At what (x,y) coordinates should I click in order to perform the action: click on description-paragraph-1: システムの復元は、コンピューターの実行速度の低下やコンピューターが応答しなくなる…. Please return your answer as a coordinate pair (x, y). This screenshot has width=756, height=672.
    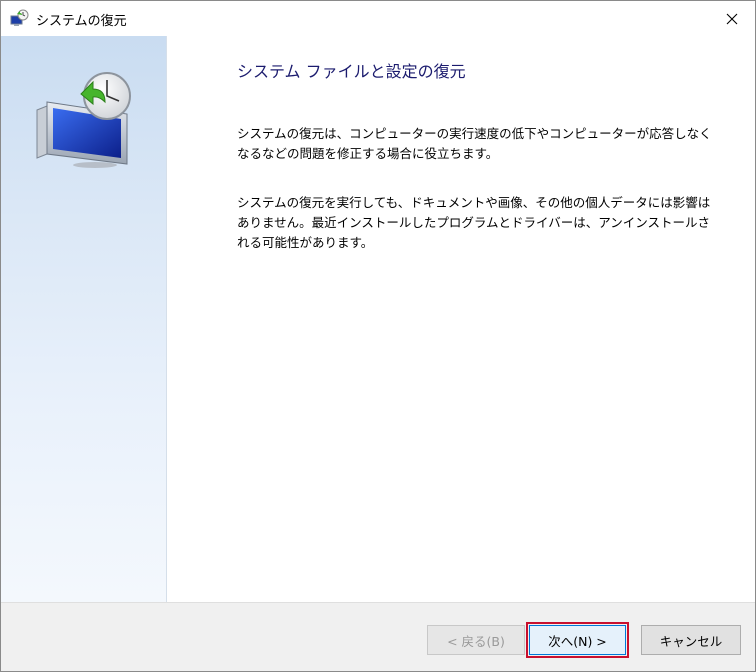
    Looking at the image, I should click on (474, 143).